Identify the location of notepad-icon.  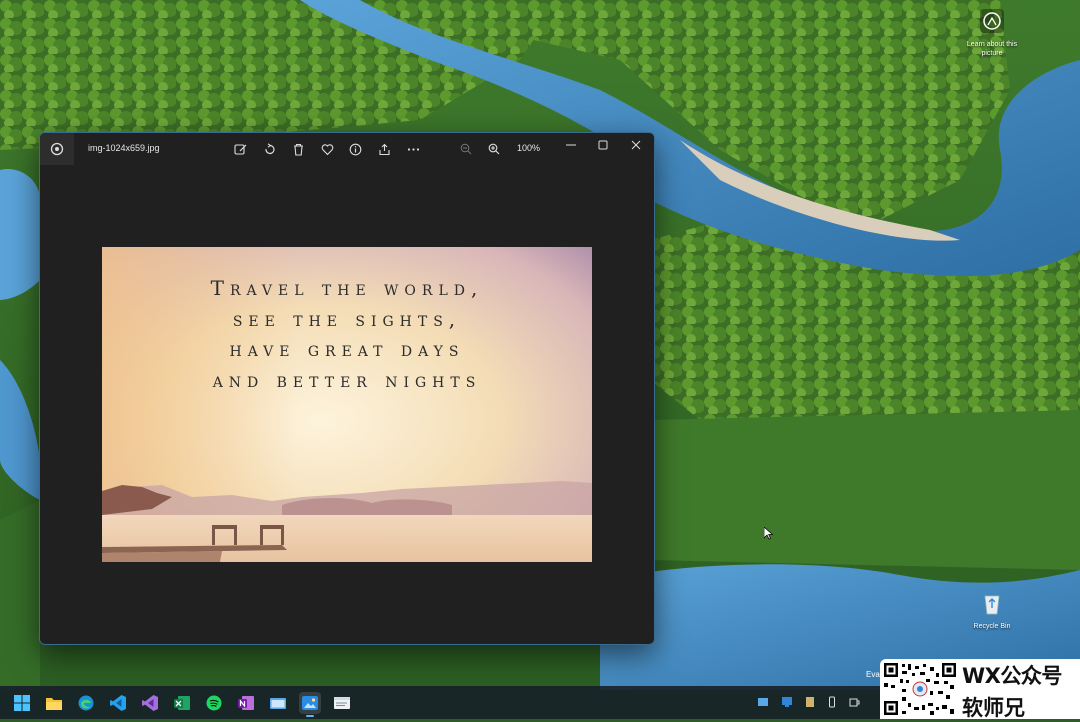
(342, 703).